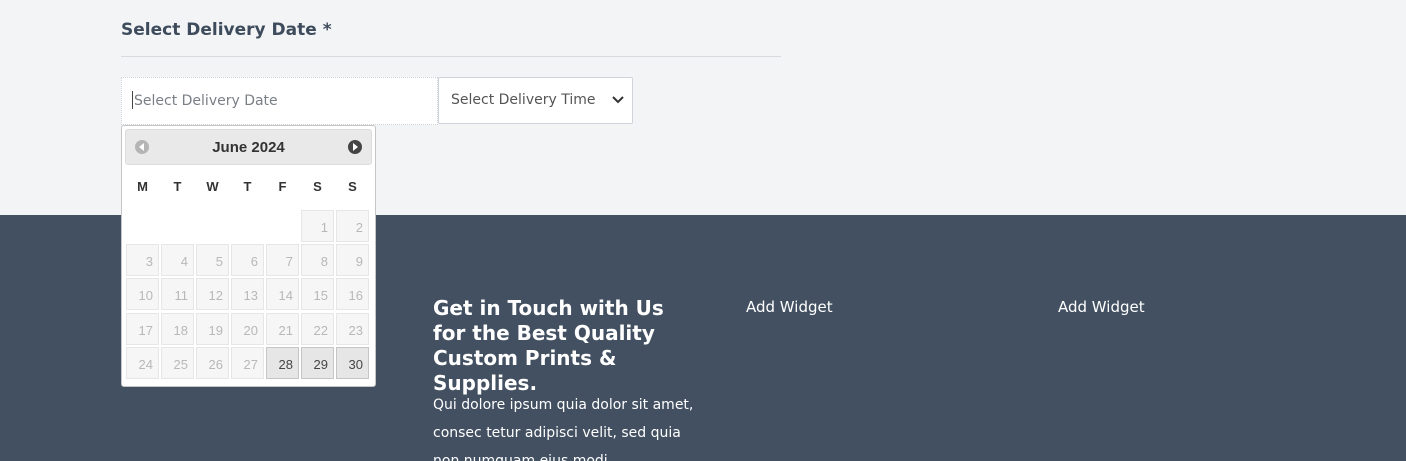 This screenshot has height=461, width=1406. I want to click on calendar-day-number: 17, so click(142, 328).